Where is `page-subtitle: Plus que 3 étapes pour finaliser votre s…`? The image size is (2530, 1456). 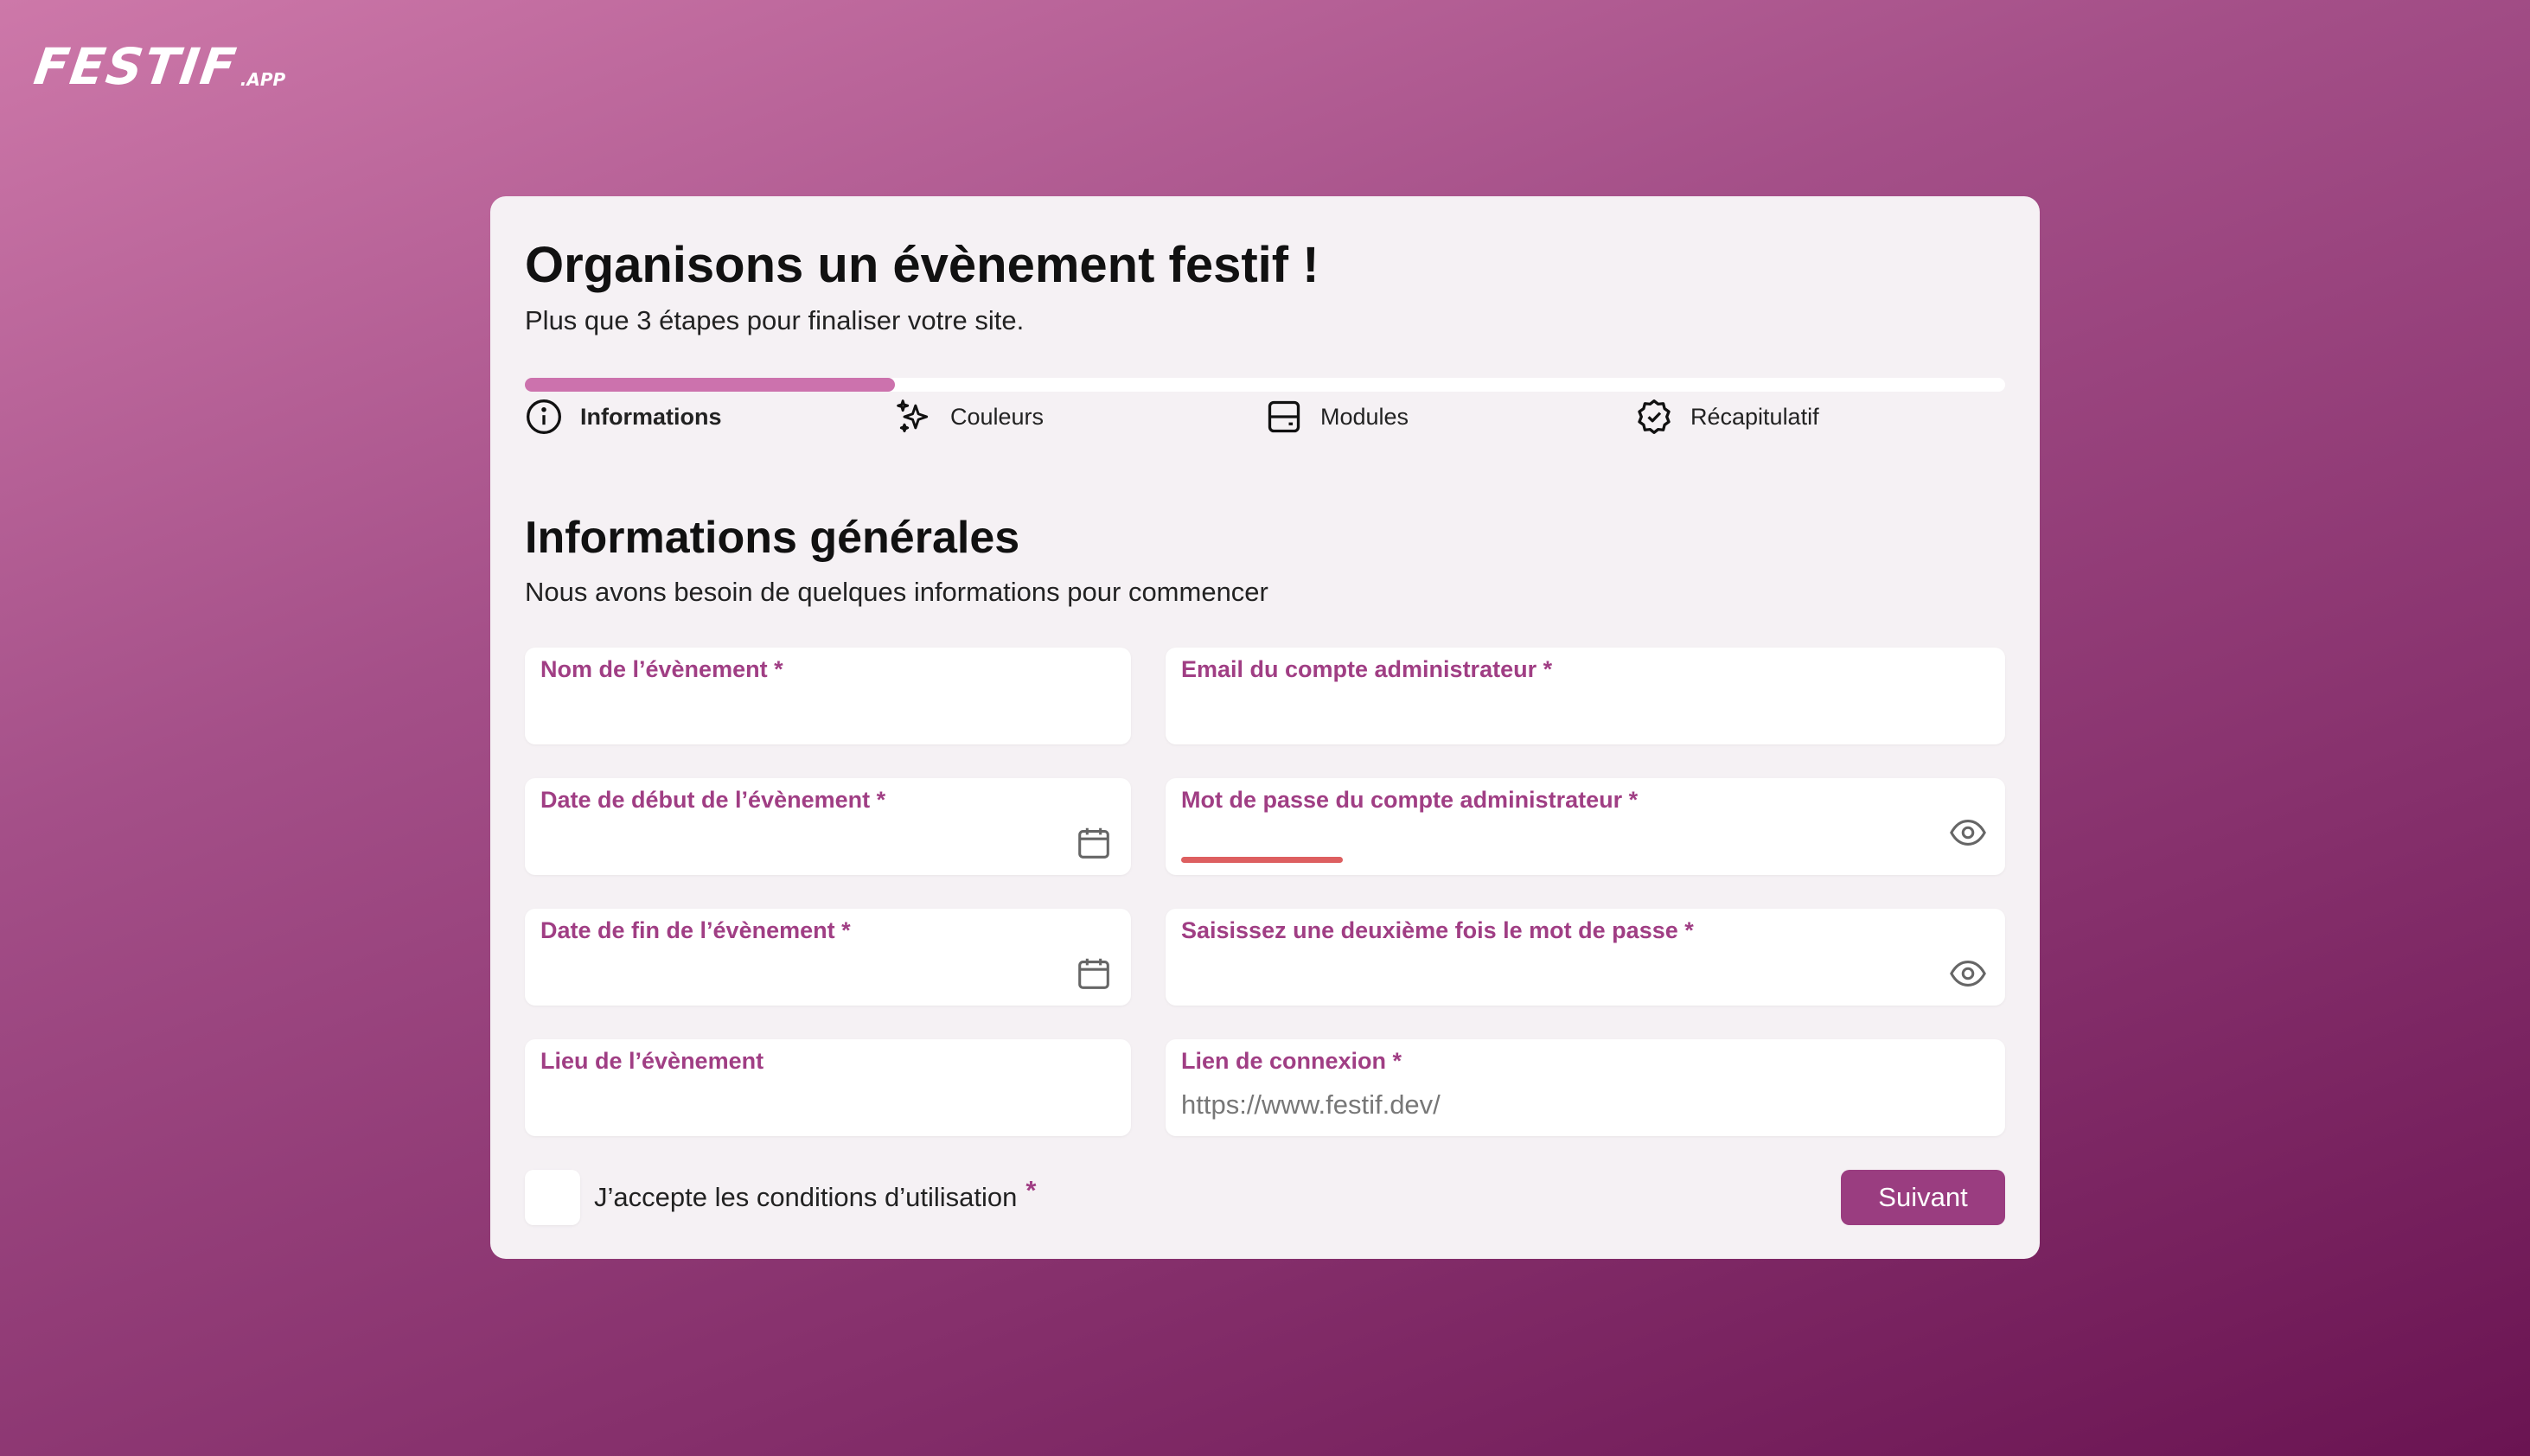
page-subtitle: Plus que 3 étapes pour finaliser votre s… is located at coordinates (775, 320).